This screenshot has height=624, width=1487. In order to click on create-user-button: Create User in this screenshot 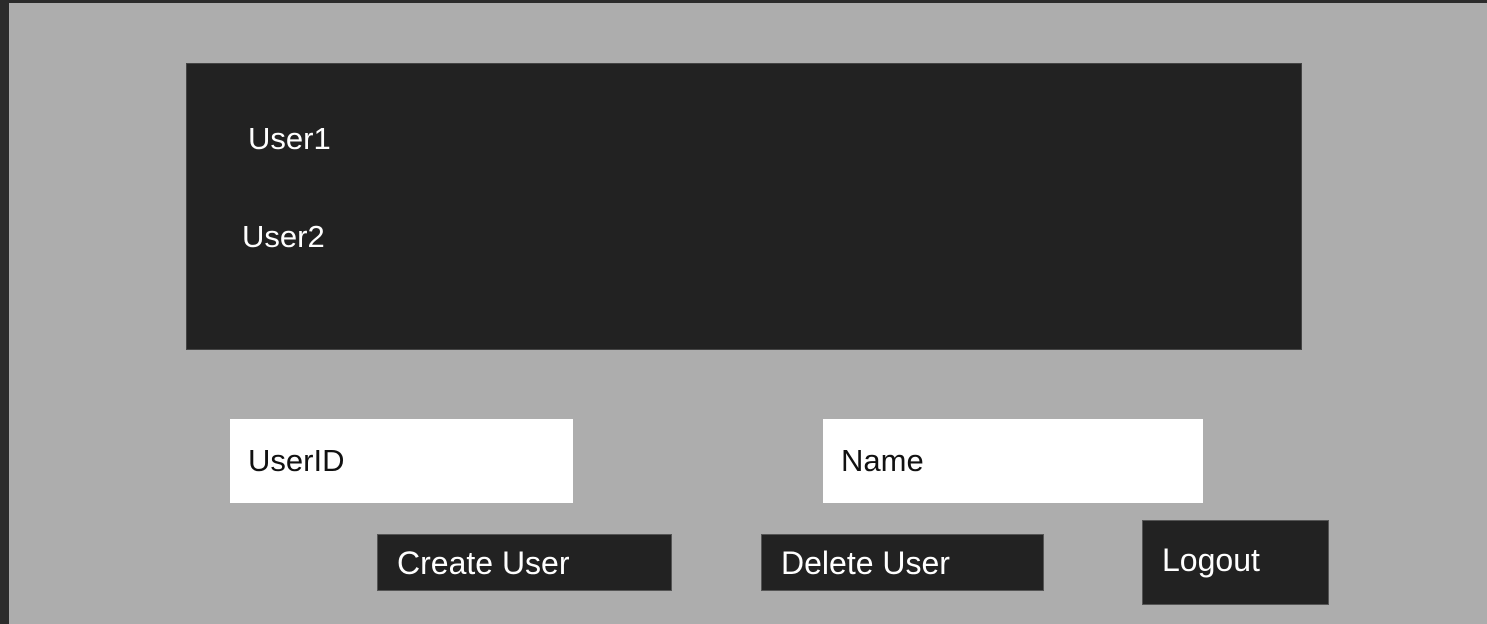, I will do `click(524, 562)`.